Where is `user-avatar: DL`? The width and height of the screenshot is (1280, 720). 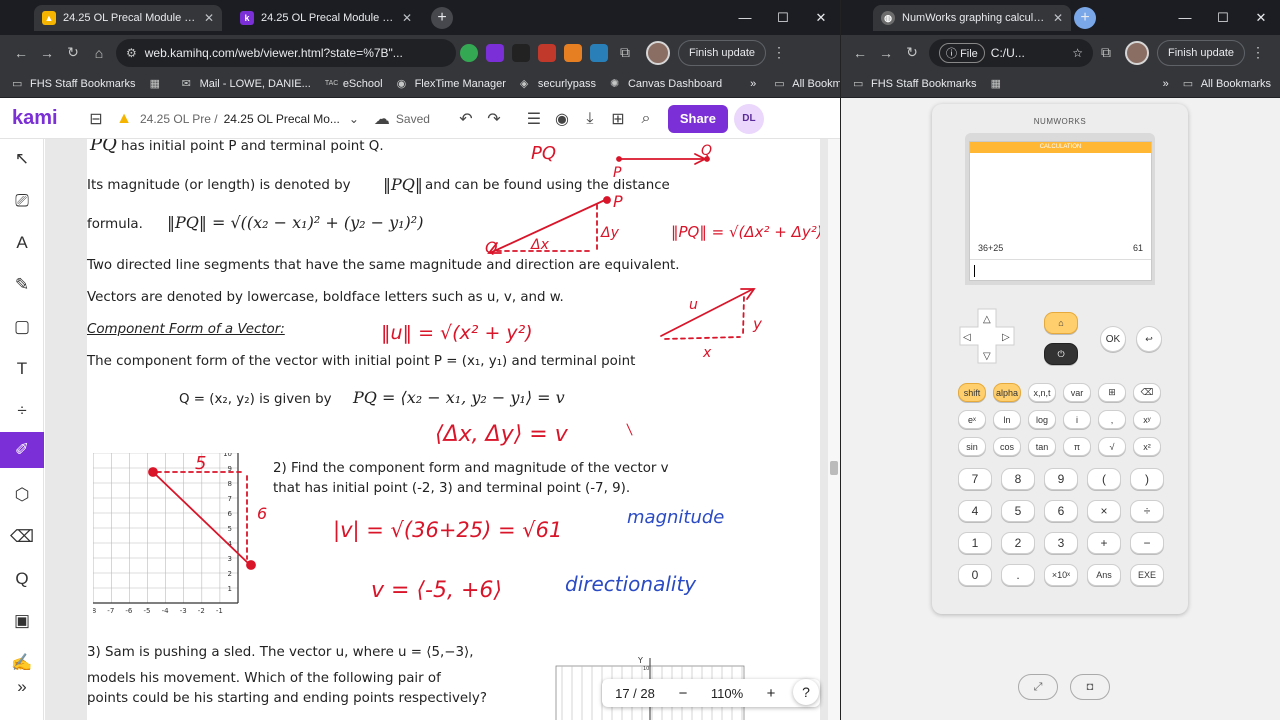 user-avatar: DL is located at coordinates (748, 118).